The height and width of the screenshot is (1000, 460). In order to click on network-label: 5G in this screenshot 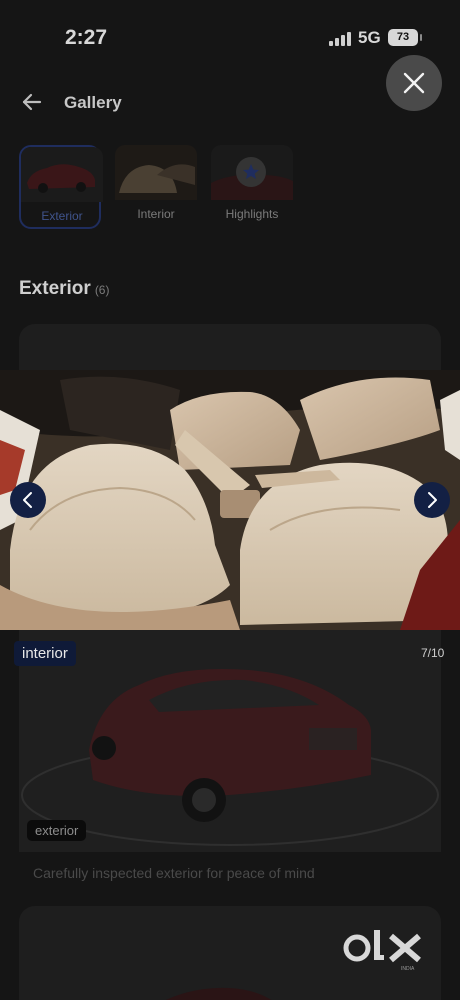, I will do `click(369, 37)`.